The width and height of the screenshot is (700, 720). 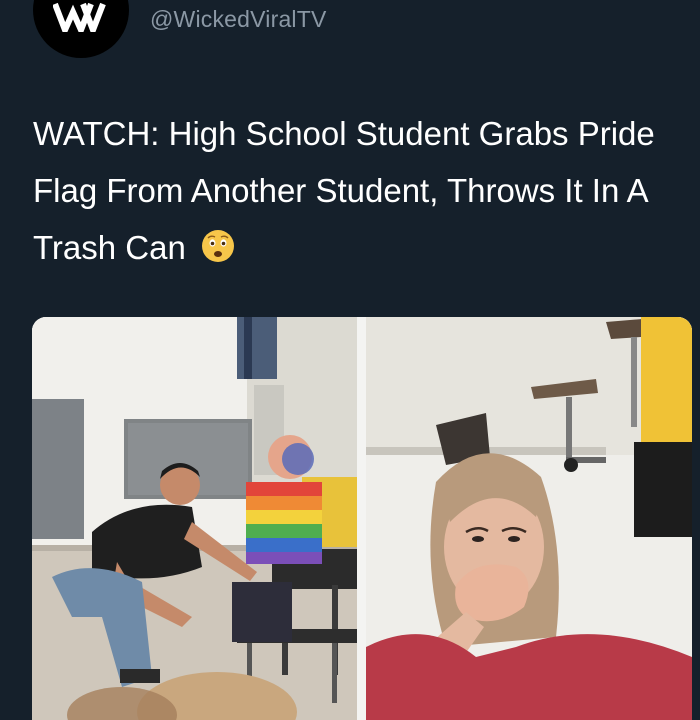 What do you see at coordinates (79, 17) in the screenshot?
I see `wicked-viral-logo-icon` at bounding box center [79, 17].